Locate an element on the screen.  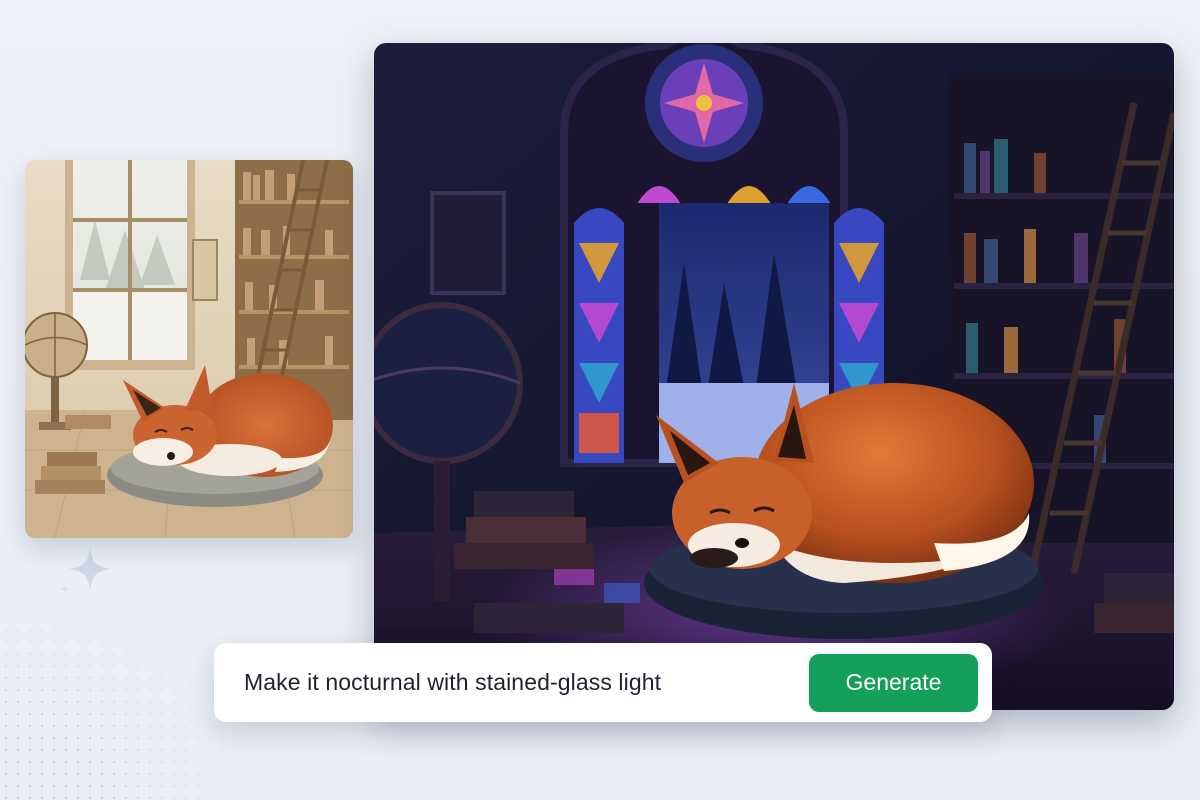
sparkle-icon is located at coordinates (90, 569).